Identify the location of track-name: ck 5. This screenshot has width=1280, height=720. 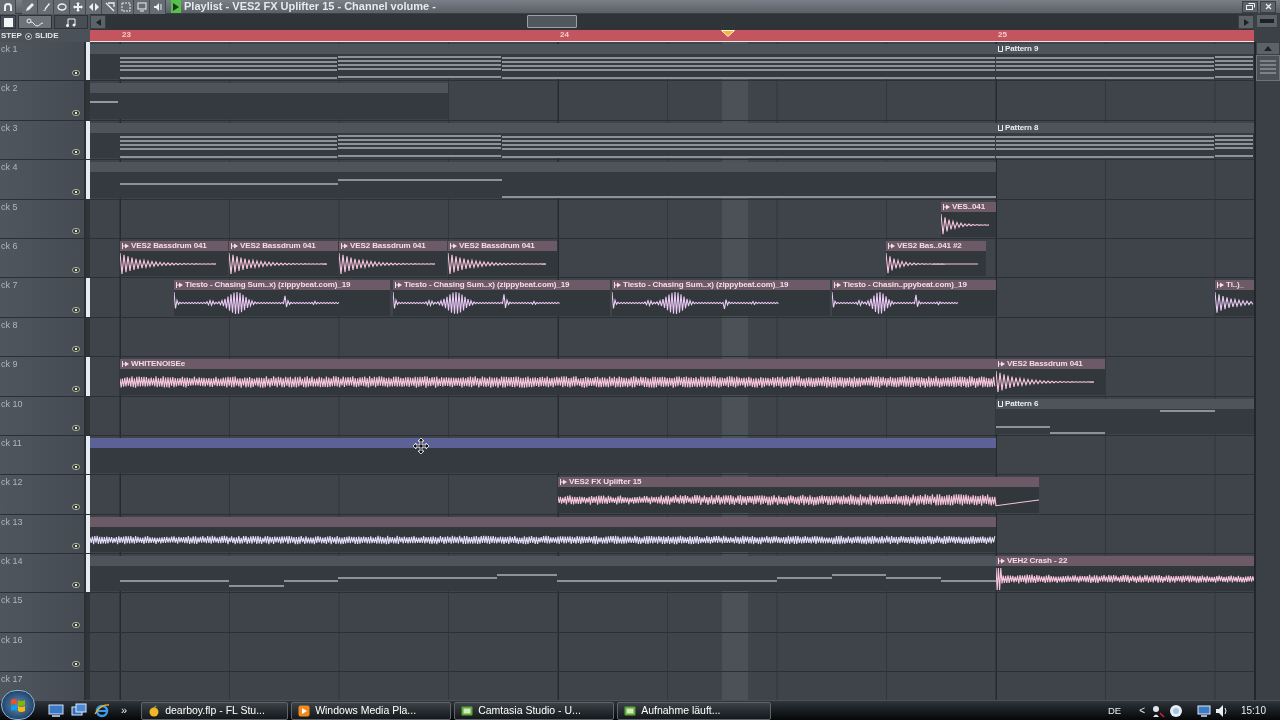
(9, 207).